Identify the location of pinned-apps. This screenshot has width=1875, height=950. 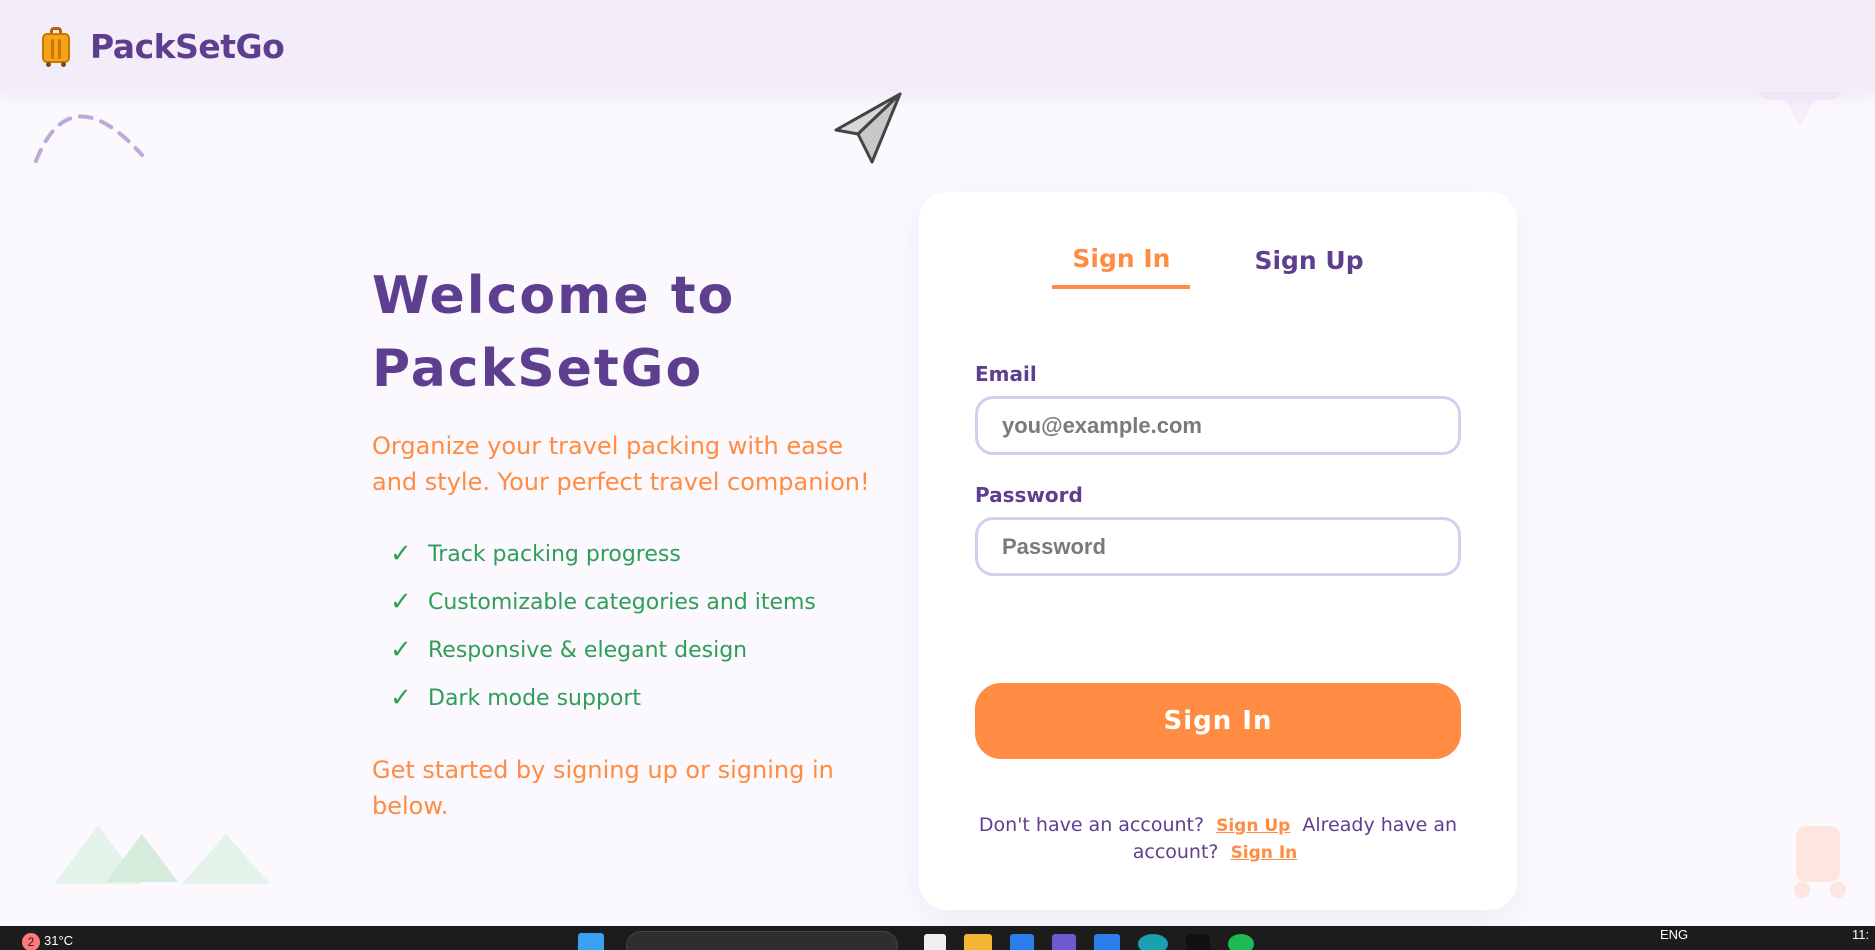
(1089, 942).